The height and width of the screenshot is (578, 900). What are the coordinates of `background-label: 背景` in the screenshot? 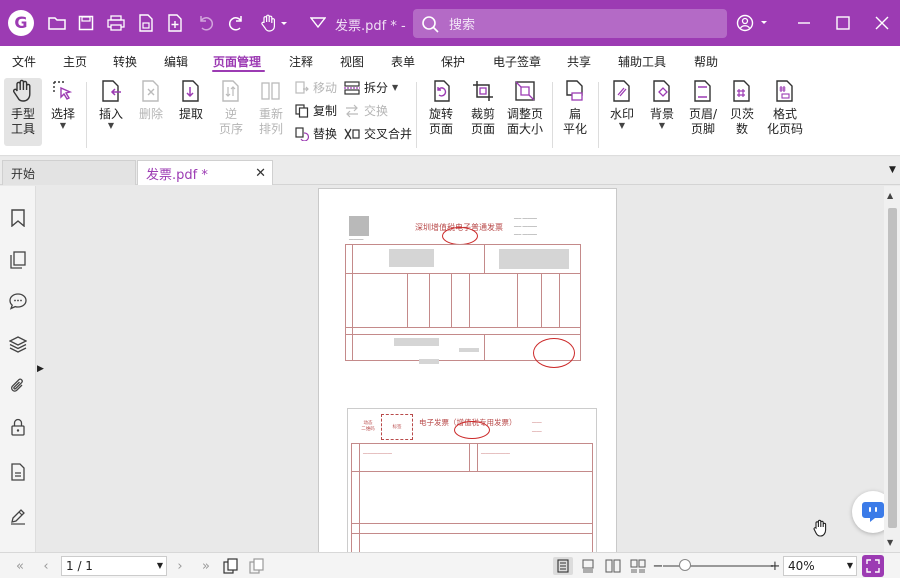 It's located at (661, 114).